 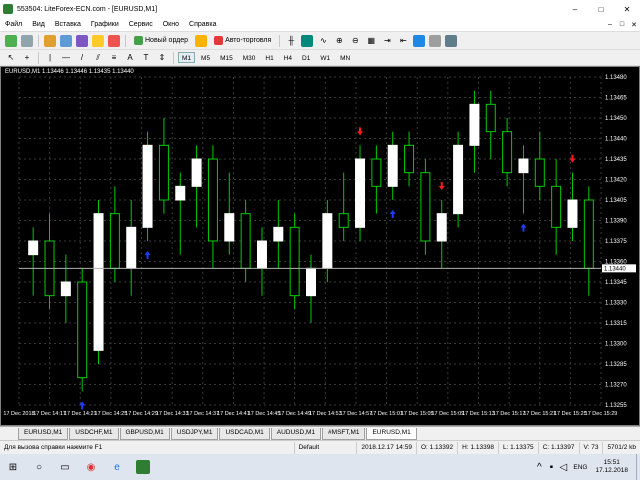 I want to click on timeframe-h4: H4, so click(x=288, y=57).